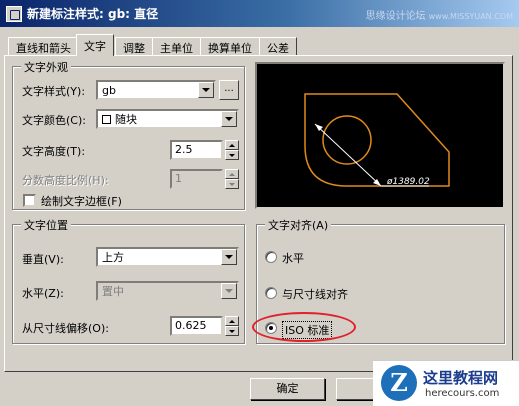  What do you see at coordinates (106, 119) in the screenshot?
I see `color-swatch` at bounding box center [106, 119].